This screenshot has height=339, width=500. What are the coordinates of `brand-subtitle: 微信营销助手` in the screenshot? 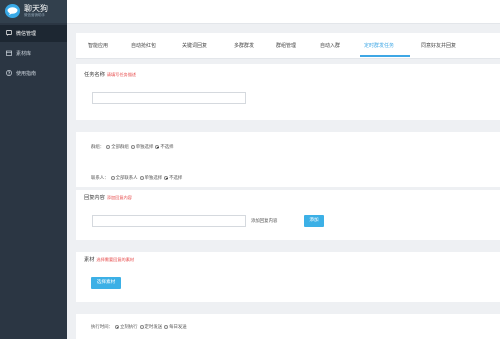 It's located at (34, 15).